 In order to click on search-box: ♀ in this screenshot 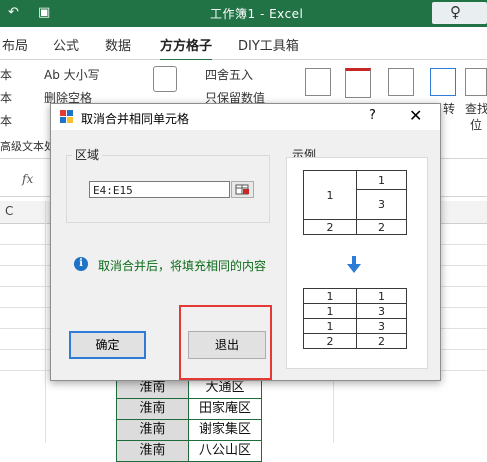, I will do `click(459, 13)`.